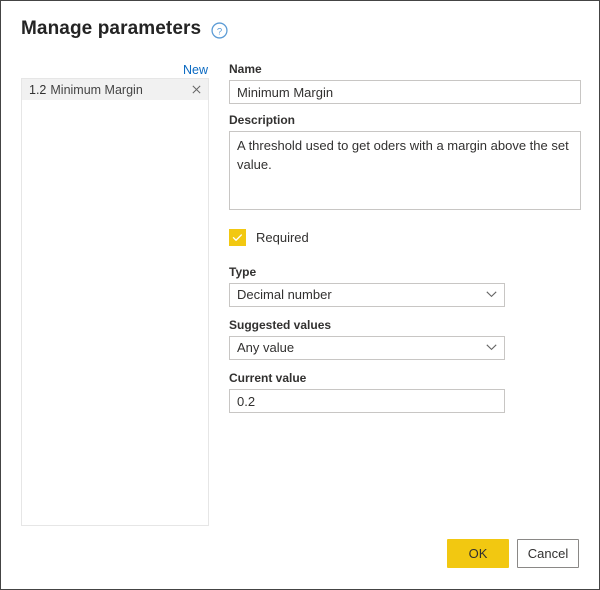 This screenshot has width=600, height=590. I want to click on cancel-button: Cancel, so click(548, 553).